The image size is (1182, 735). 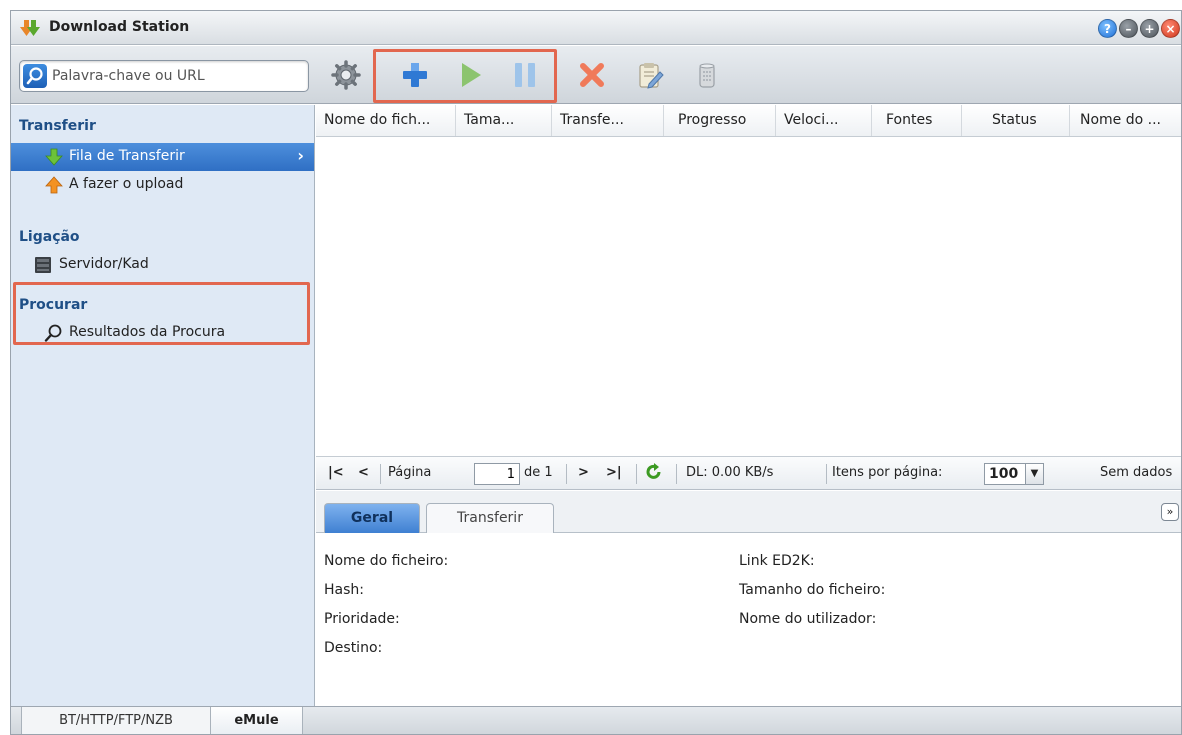 I want to click on toolbar, so click(x=596, y=75).